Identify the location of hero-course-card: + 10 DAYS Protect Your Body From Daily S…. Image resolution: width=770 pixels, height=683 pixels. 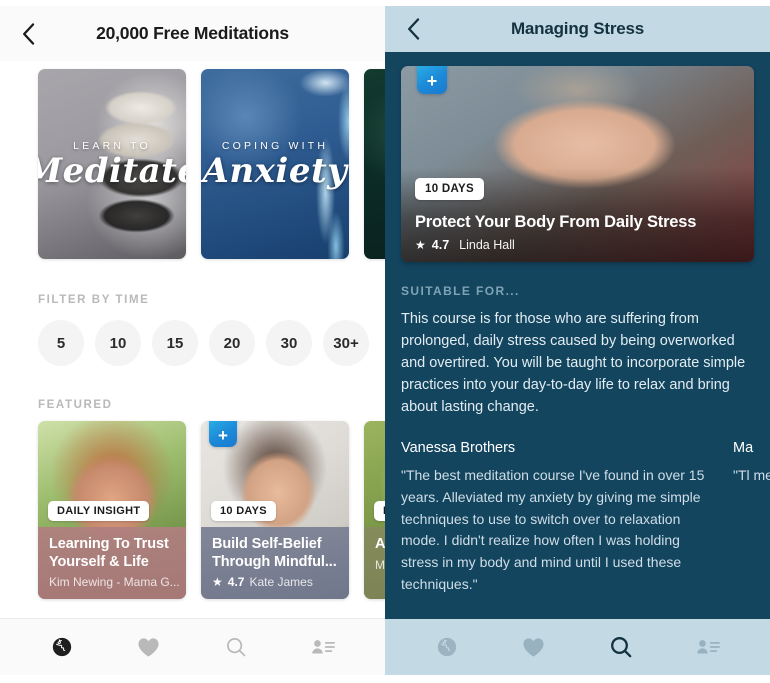
(577, 164).